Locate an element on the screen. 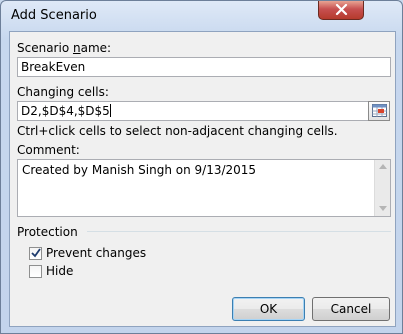  title-bar: Add Scenario is located at coordinates (201, 16).